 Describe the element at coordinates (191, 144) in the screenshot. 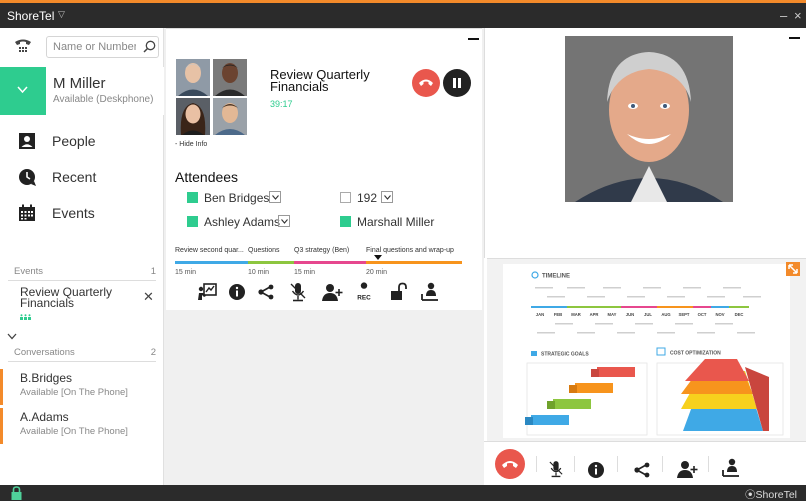

I see `hide-info-link: - Hide Info` at that location.